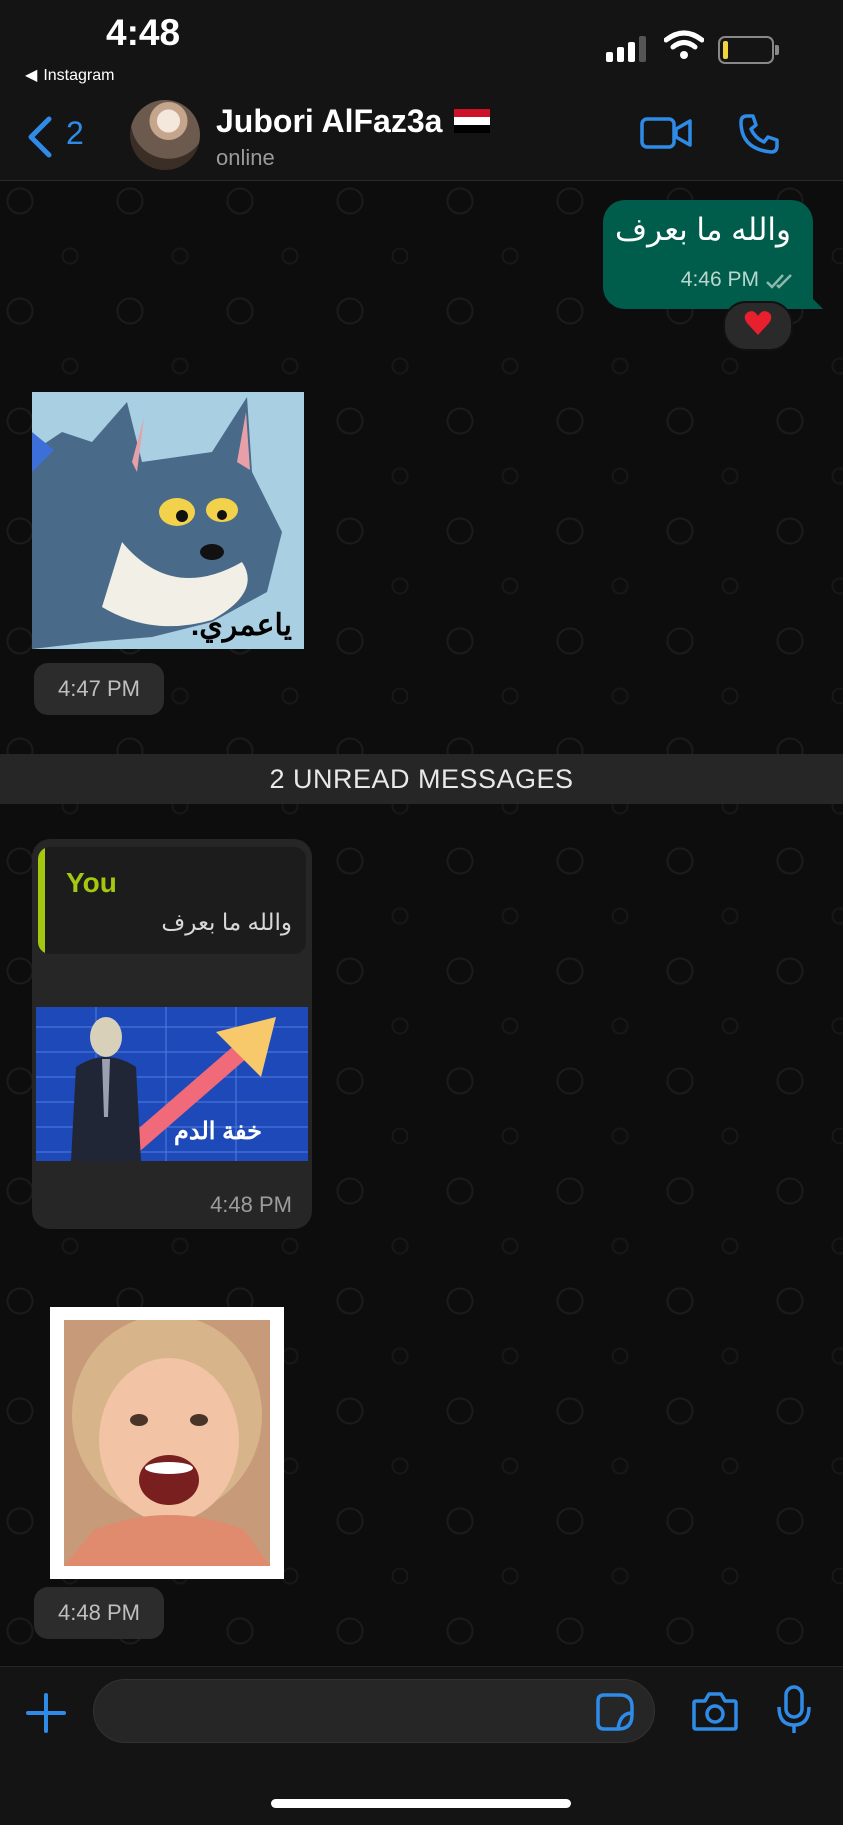  Describe the element at coordinates (666, 133) in the screenshot. I see `video-call-icon` at that location.